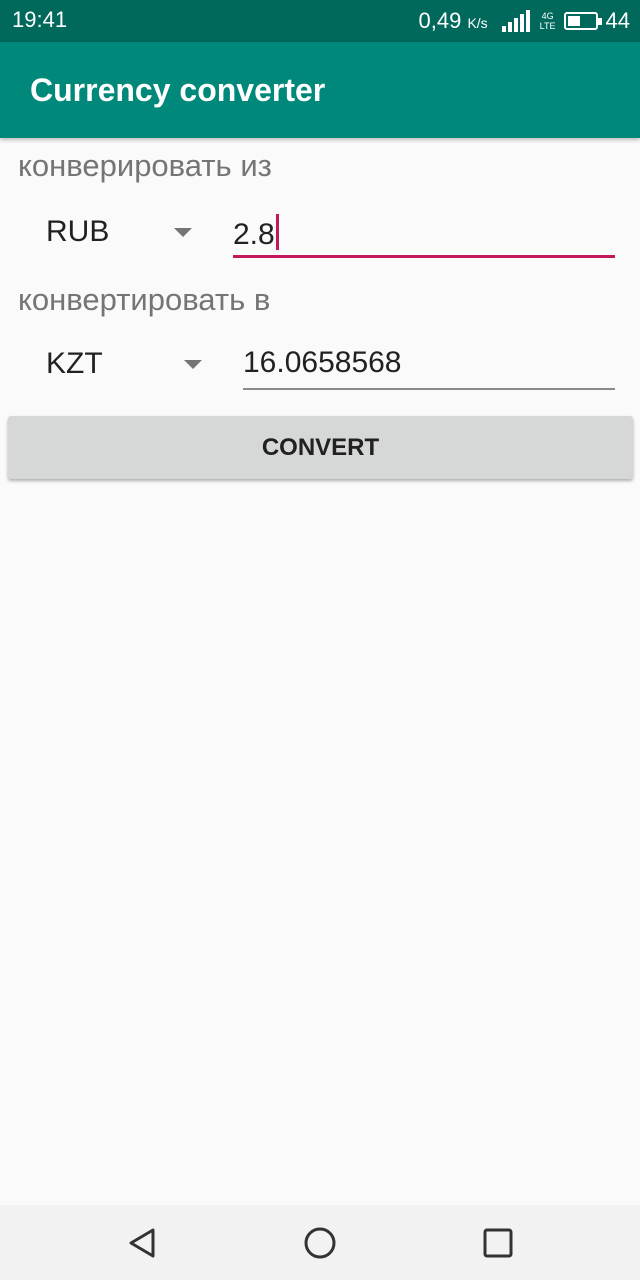 Image resolution: width=640 pixels, height=1280 pixels. I want to click on to-currency-value: KZT, so click(74, 363).